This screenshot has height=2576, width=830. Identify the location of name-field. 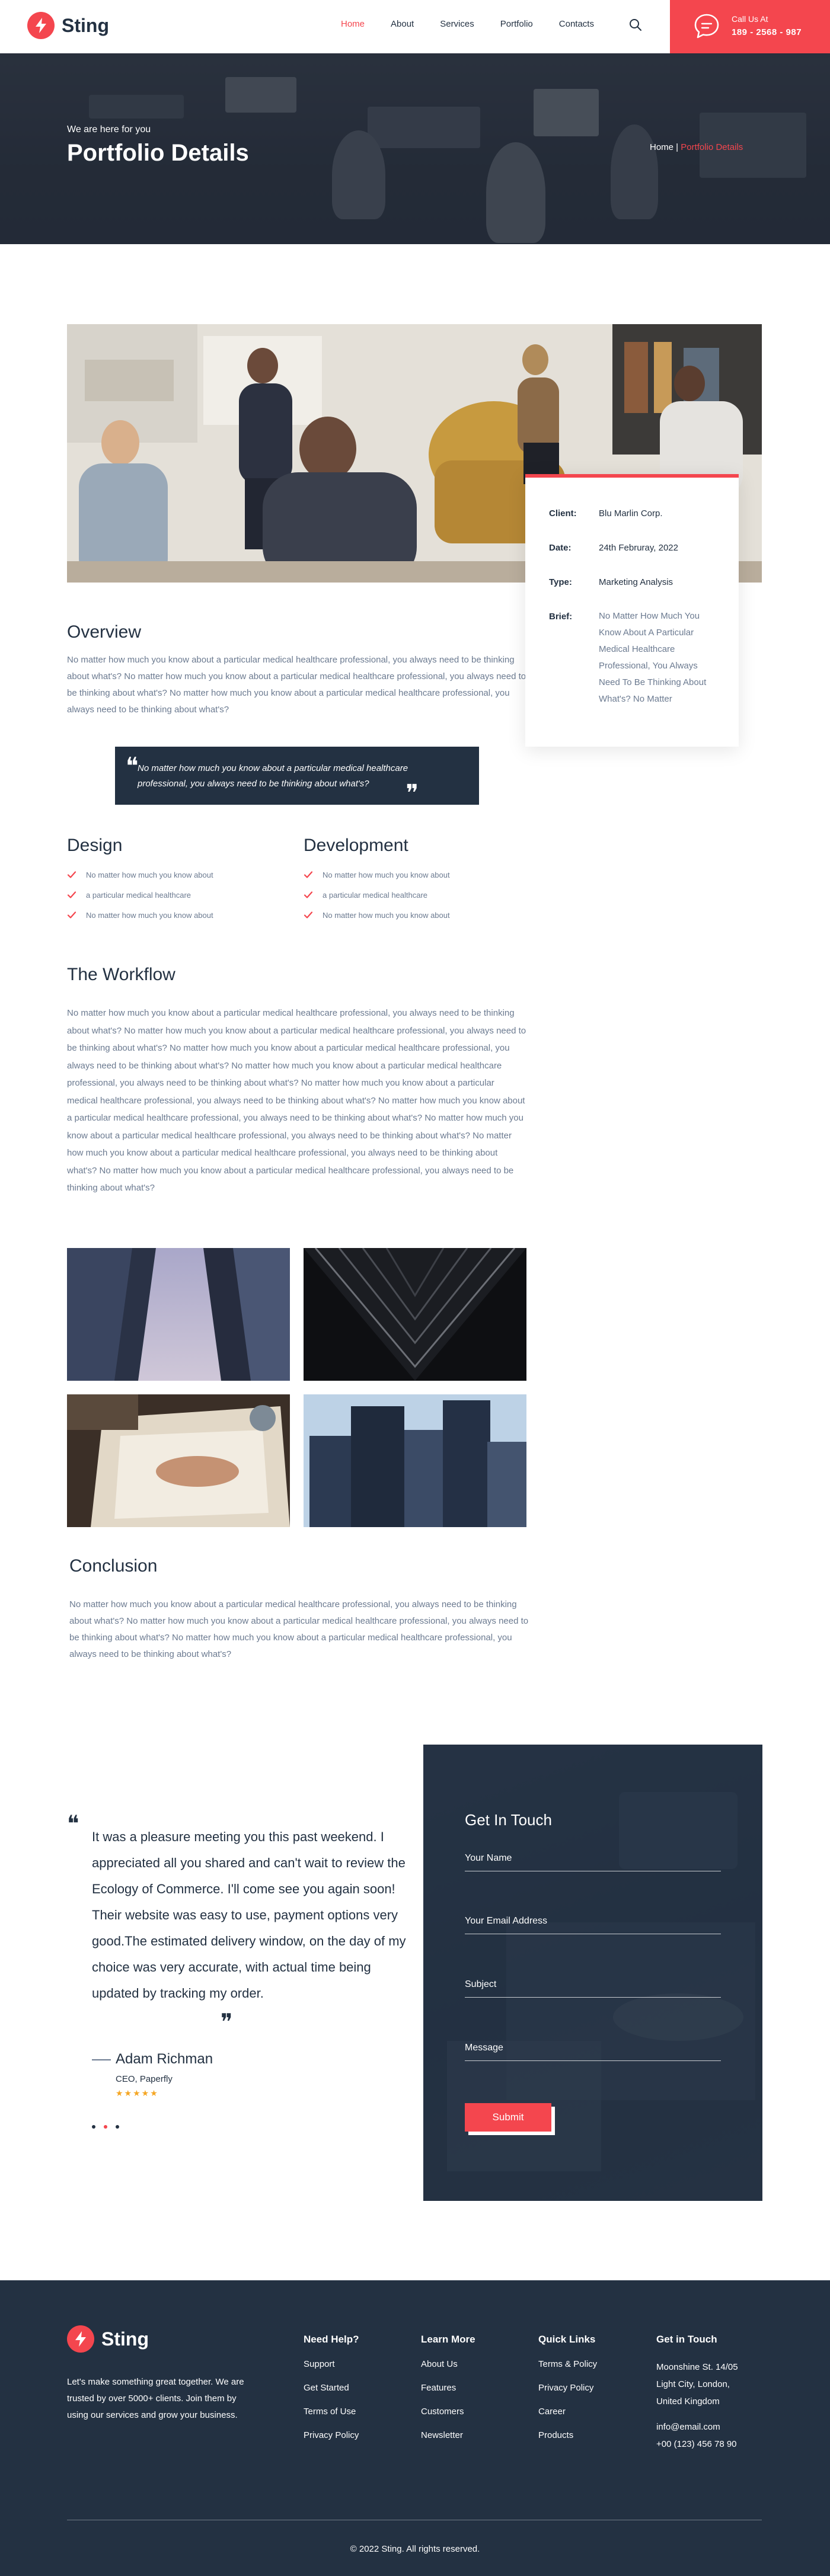
(593, 1858).